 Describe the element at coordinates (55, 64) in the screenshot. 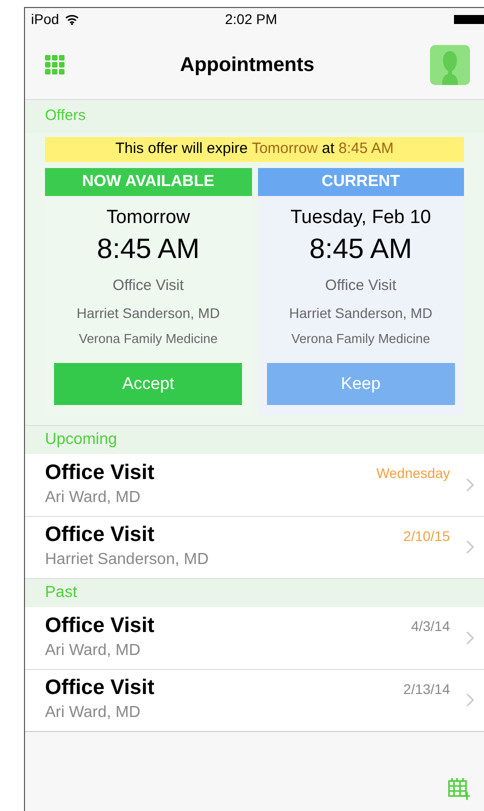

I see `grid-menu-icon` at that location.